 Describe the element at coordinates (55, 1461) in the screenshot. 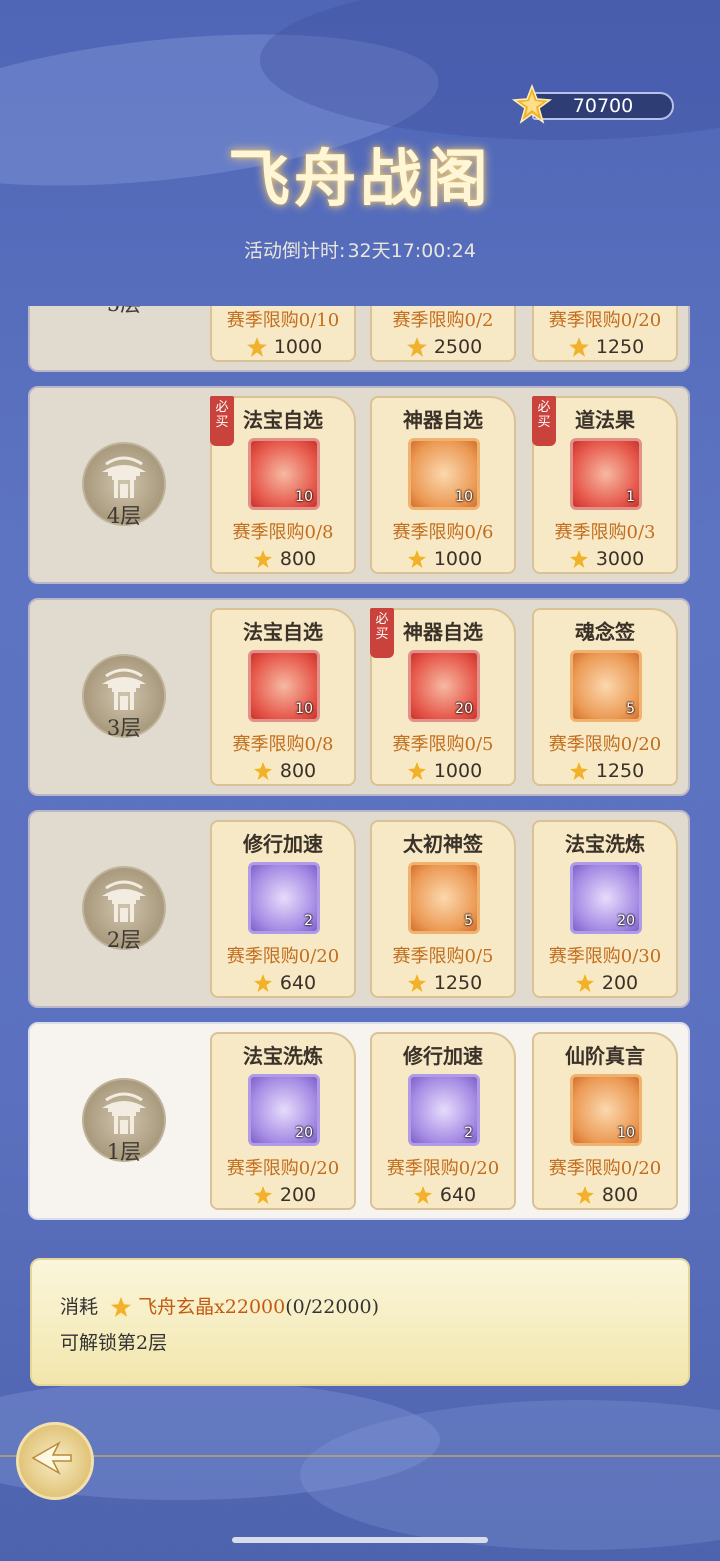

I see `back-button` at that location.